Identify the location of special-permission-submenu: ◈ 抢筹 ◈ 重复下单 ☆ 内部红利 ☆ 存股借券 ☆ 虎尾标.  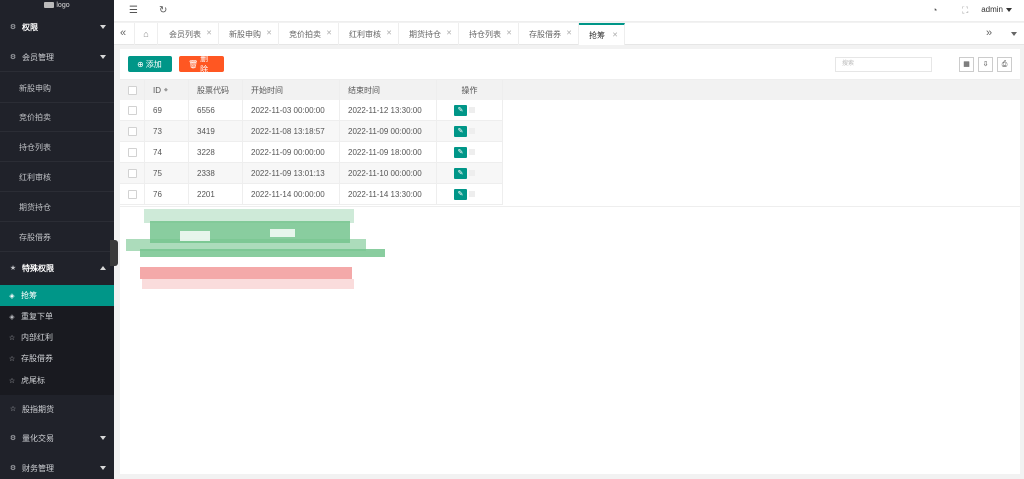
(57, 340).